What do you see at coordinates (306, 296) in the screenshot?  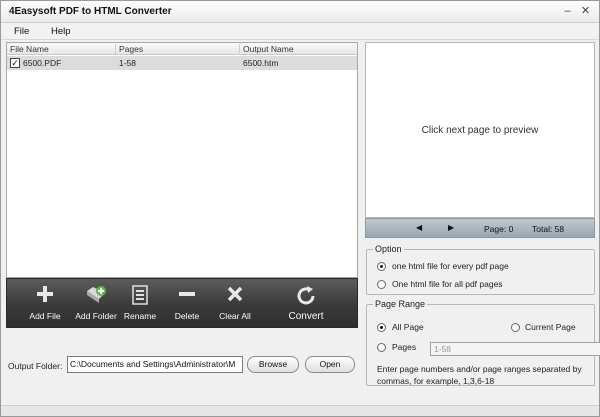 I see `refresh-icon` at bounding box center [306, 296].